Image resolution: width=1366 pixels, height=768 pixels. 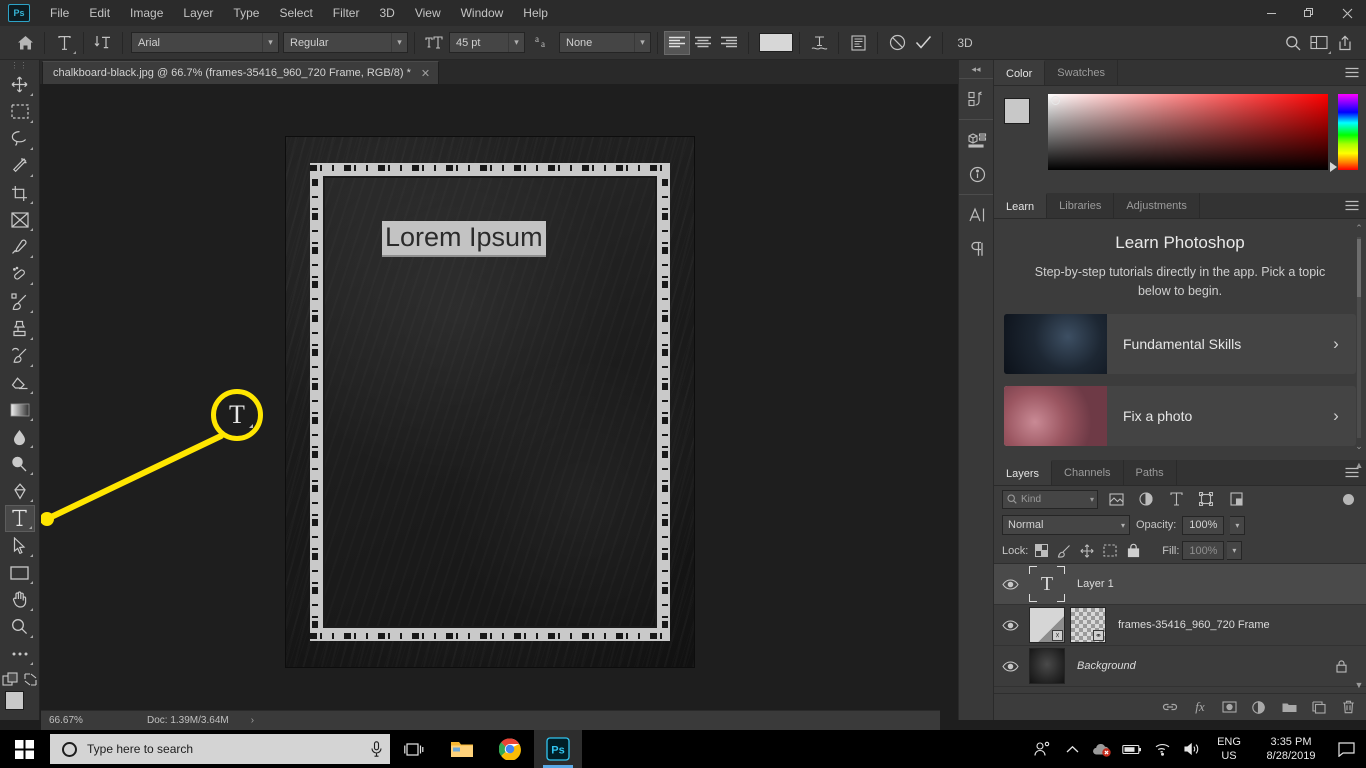 What do you see at coordinates (819, 43) in the screenshot?
I see `warp-text-icon` at bounding box center [819, 43].